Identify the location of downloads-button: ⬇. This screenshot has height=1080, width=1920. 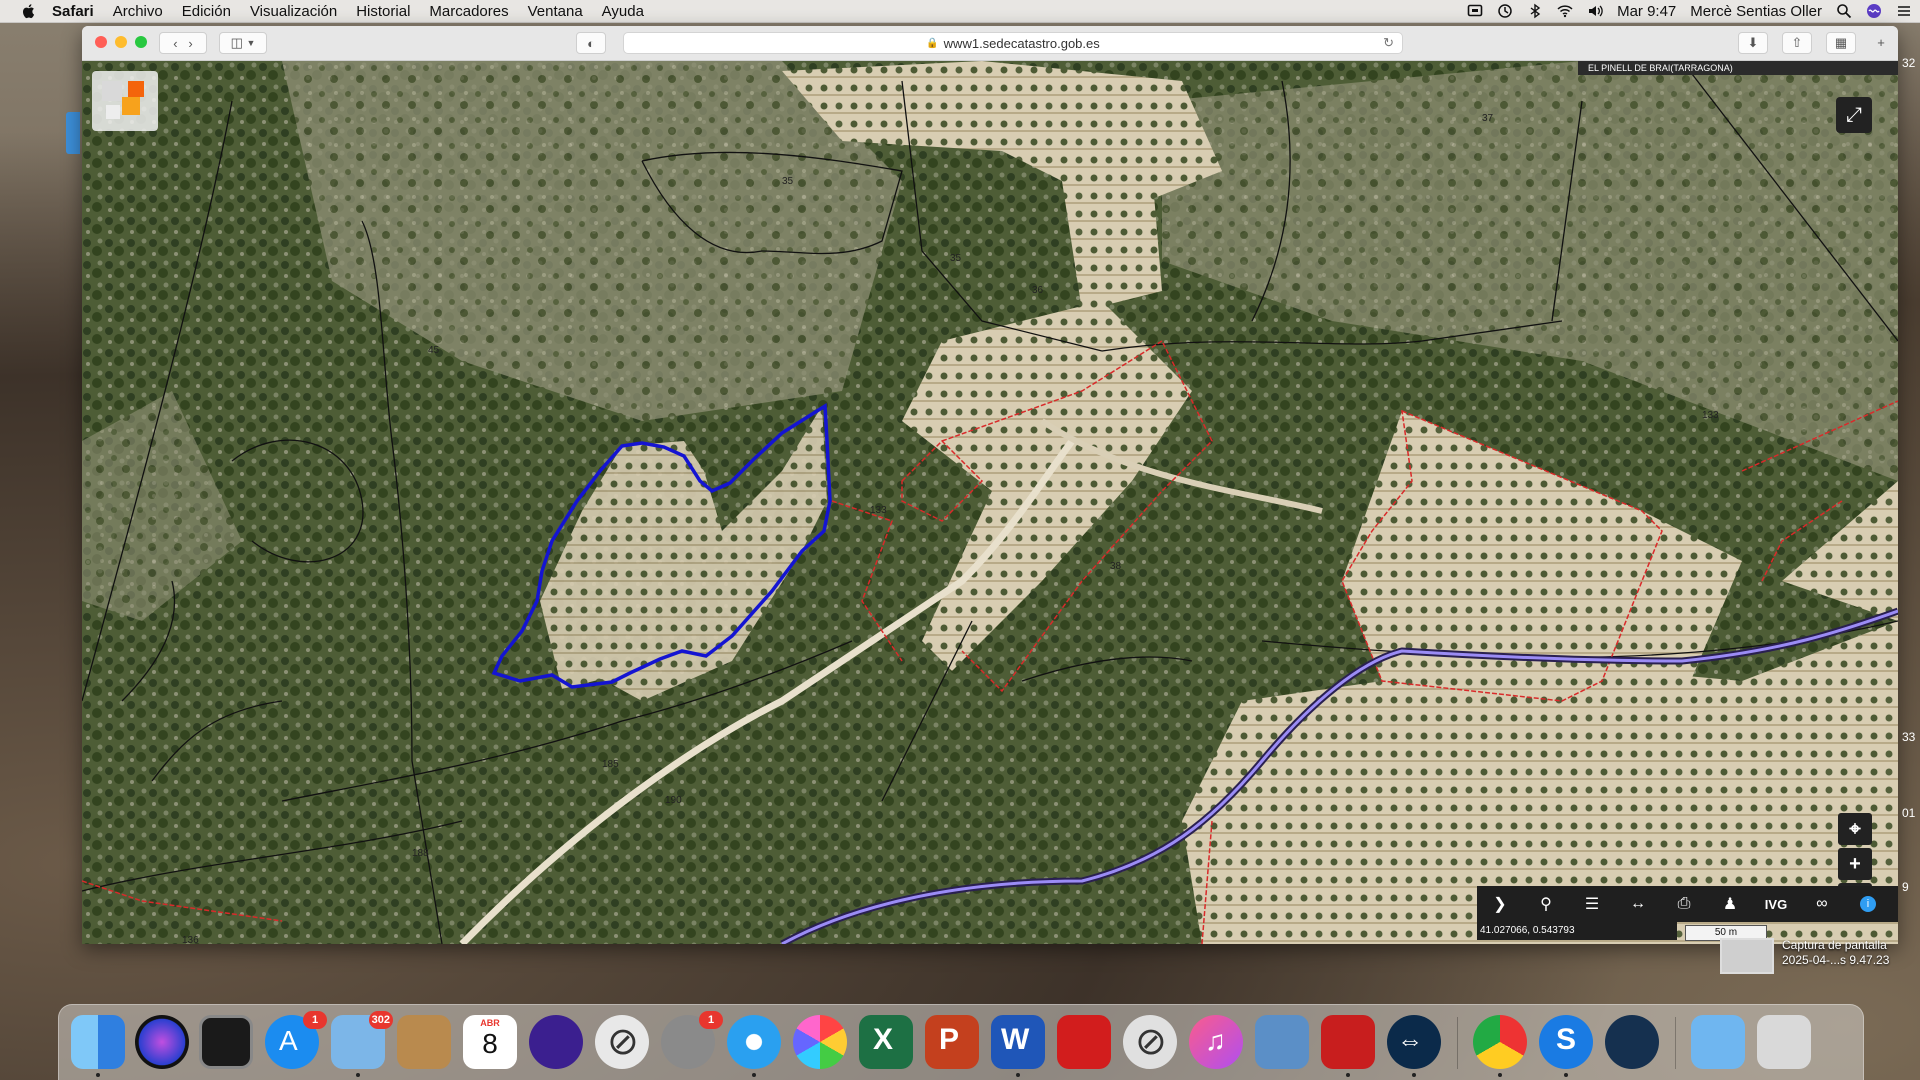
(1753, 43).